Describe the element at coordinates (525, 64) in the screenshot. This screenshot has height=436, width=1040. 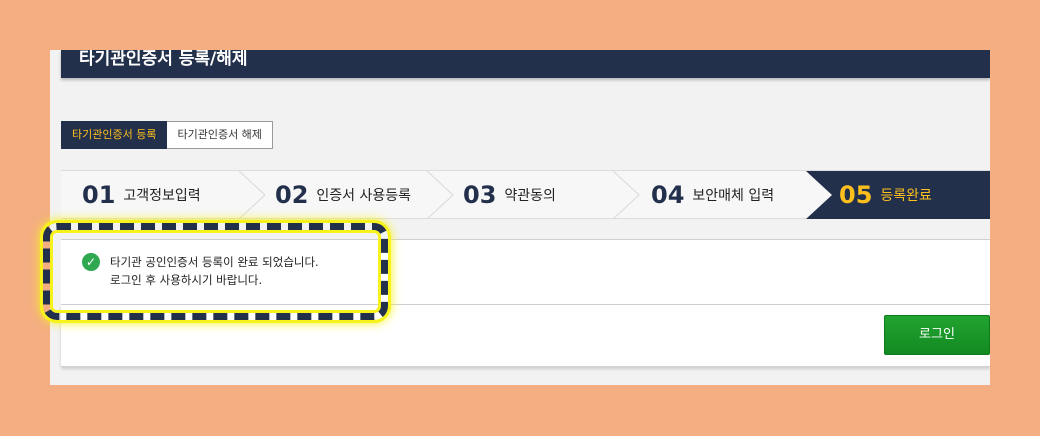
I see `page-title: 타기관인증서 등록/해제` at that location.